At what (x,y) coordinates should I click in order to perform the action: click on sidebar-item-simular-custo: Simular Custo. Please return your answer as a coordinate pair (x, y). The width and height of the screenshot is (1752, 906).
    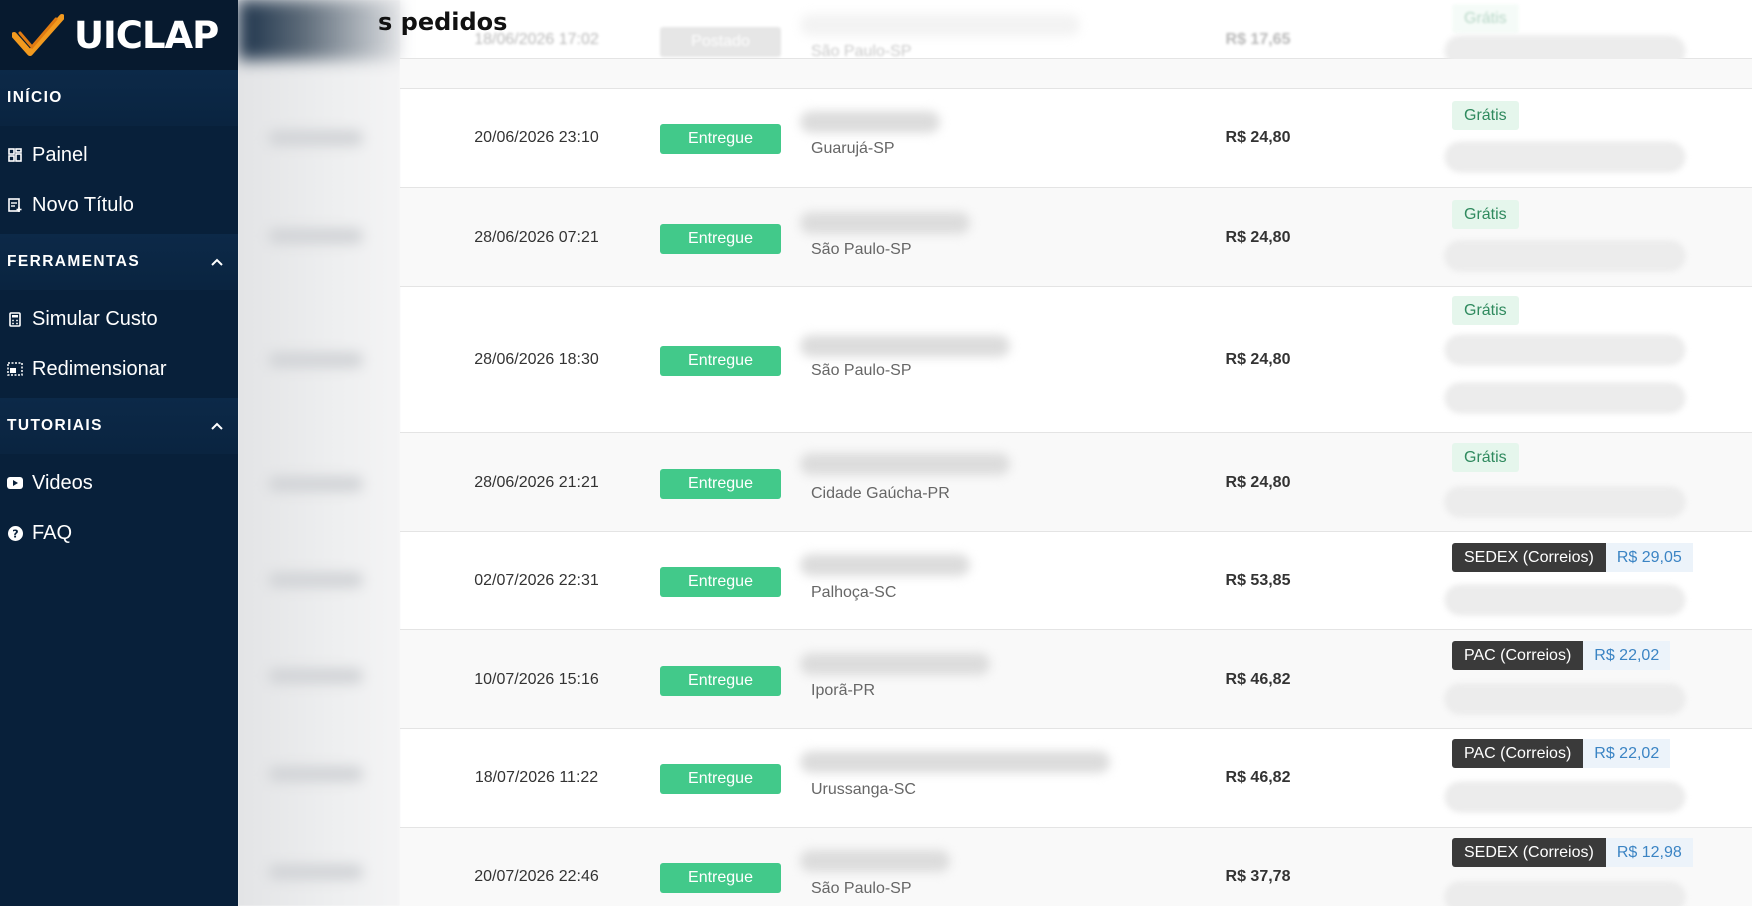
    Looking at the image, I should click on (119, 319).